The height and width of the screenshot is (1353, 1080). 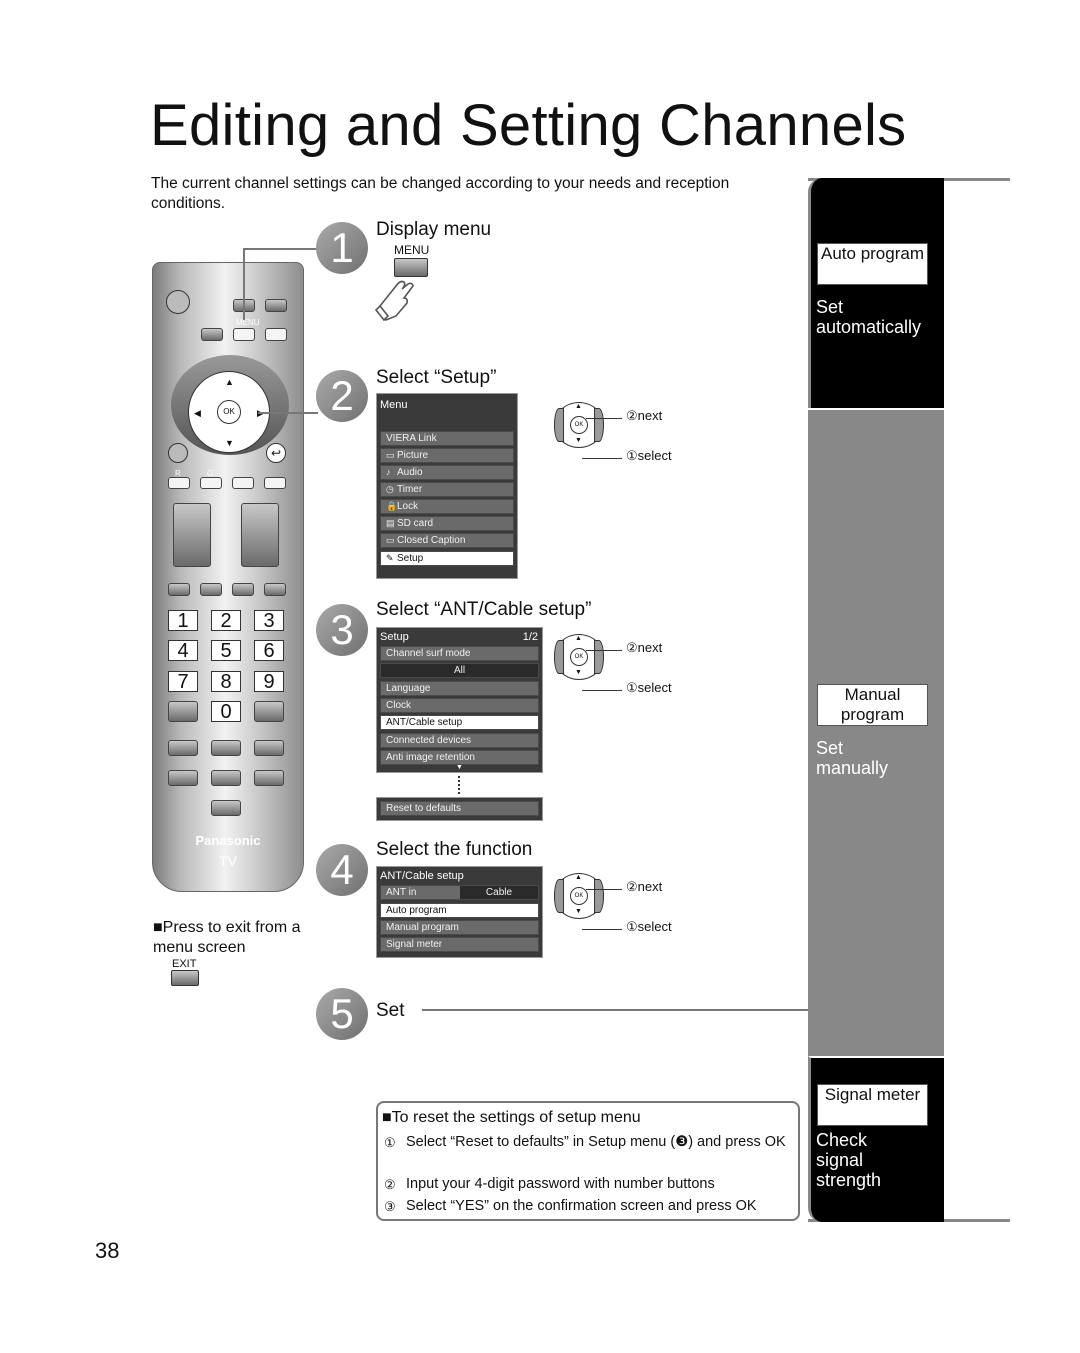 What do you see at coordinates (228, 840) in the screenshot?
I see `brand-logo: Panasonic` at bounding box center [228, 840].